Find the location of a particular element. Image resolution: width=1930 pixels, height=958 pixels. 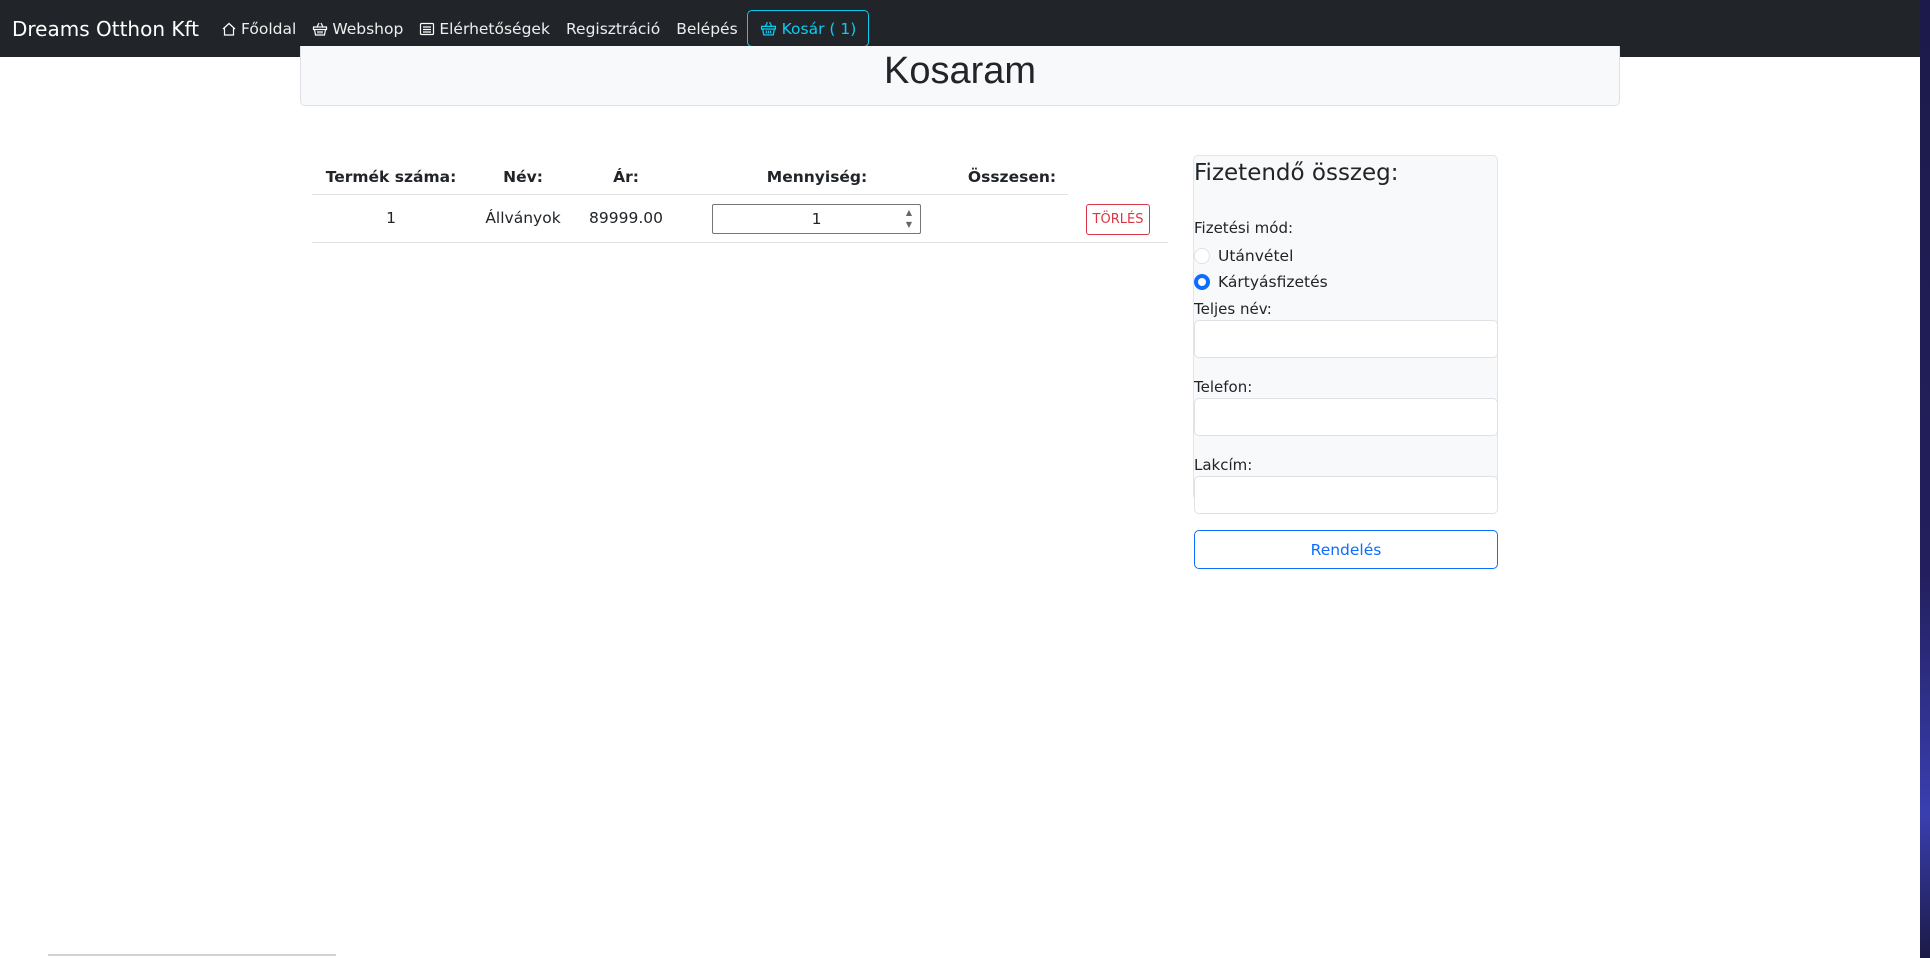

table-row: 1 Állványok 89999.00 1 ▲ ▼ TÖRLÉS is located at coordinates (740, 219).